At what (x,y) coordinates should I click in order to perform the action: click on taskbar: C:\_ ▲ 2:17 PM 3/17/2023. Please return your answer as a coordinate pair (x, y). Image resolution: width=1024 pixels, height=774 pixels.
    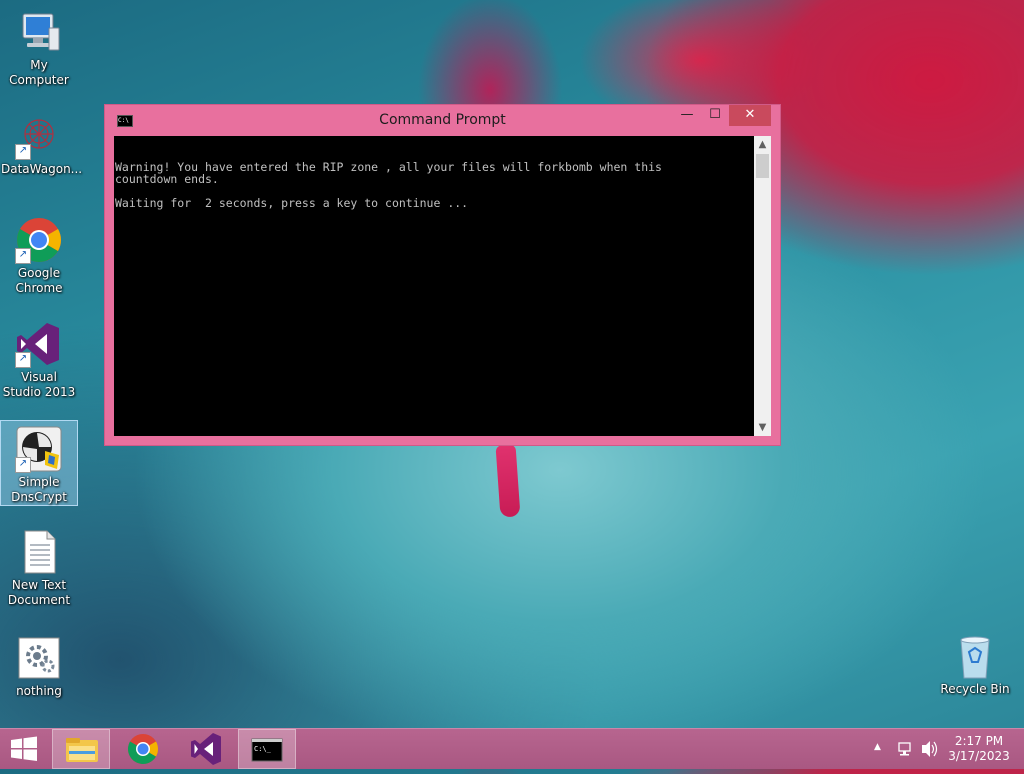
    Looking at the image, I should click on (512, 748).